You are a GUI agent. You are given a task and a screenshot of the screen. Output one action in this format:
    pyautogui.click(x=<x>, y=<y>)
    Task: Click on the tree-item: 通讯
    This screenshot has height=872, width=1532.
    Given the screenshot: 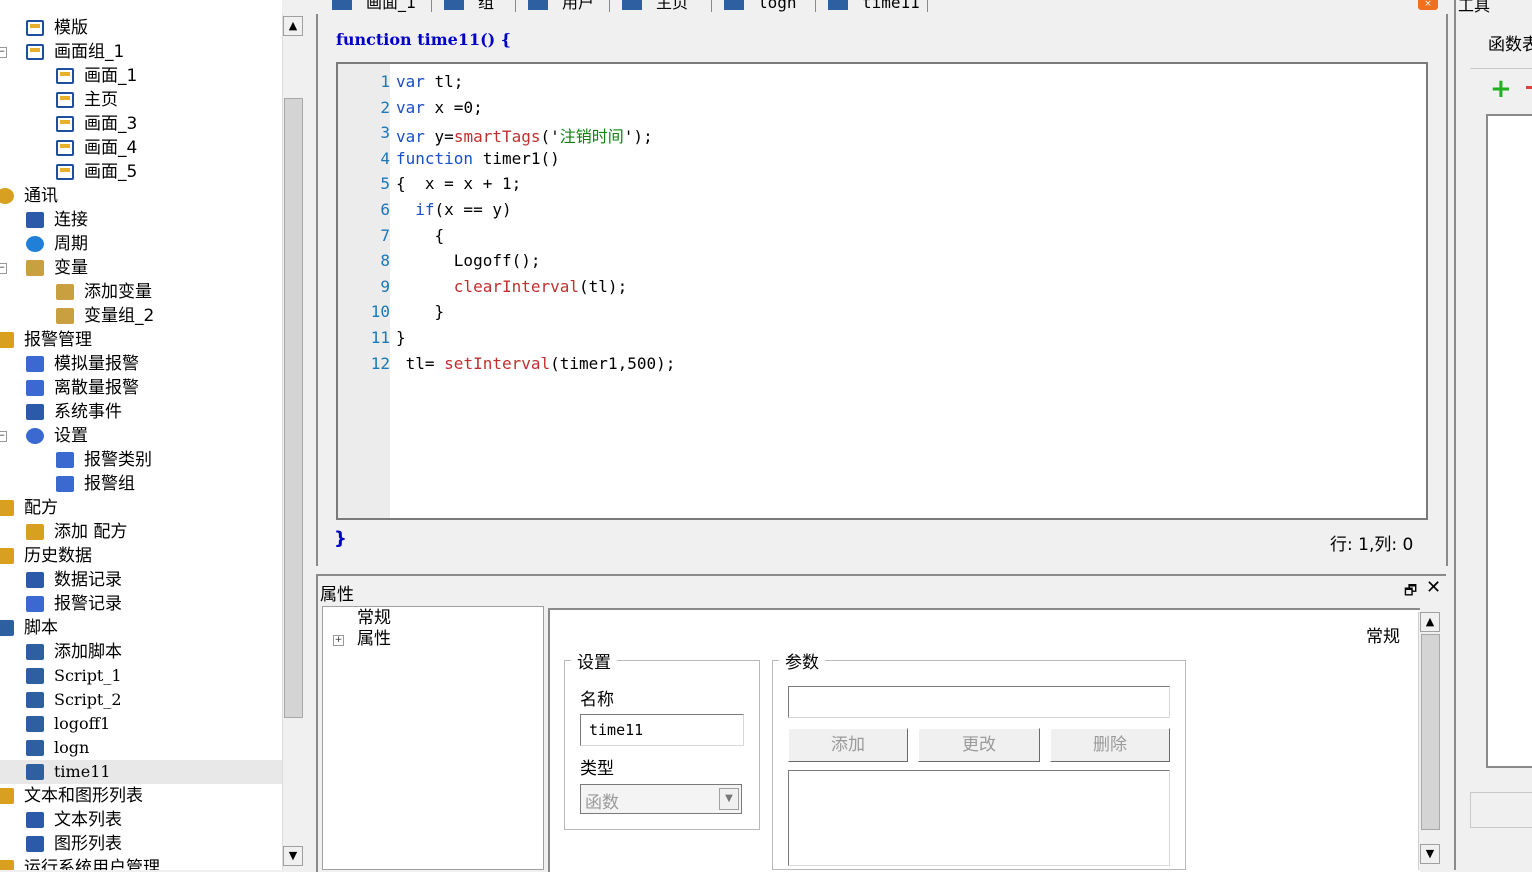 What is the action you would take?
    pyautogui.click(x=141, y=196)
    